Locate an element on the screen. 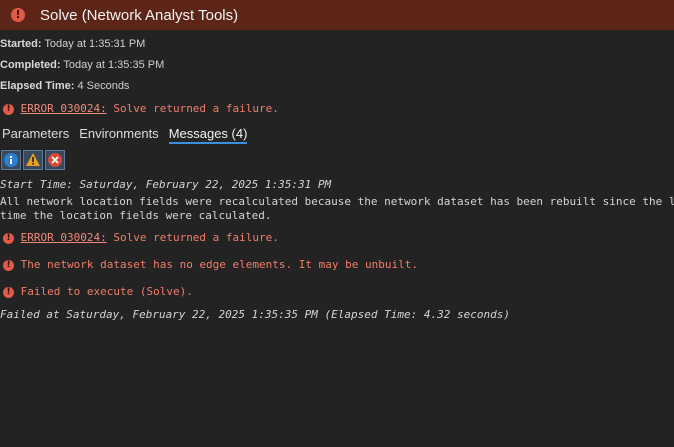 The height and width of the screenshot is (447, 674). elapsed-row: Elapsed Time: 4 Seconds is located at coordinates (64, 86).